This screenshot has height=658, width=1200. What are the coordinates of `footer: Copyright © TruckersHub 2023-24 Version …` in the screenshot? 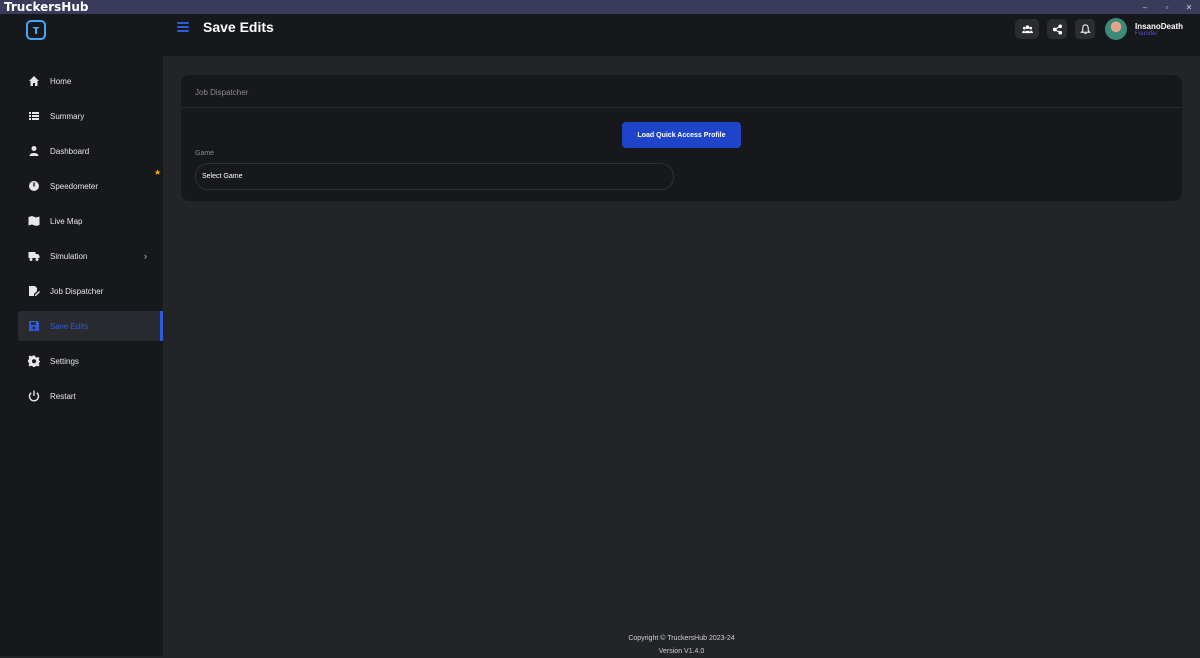 It's located at (681, 645).